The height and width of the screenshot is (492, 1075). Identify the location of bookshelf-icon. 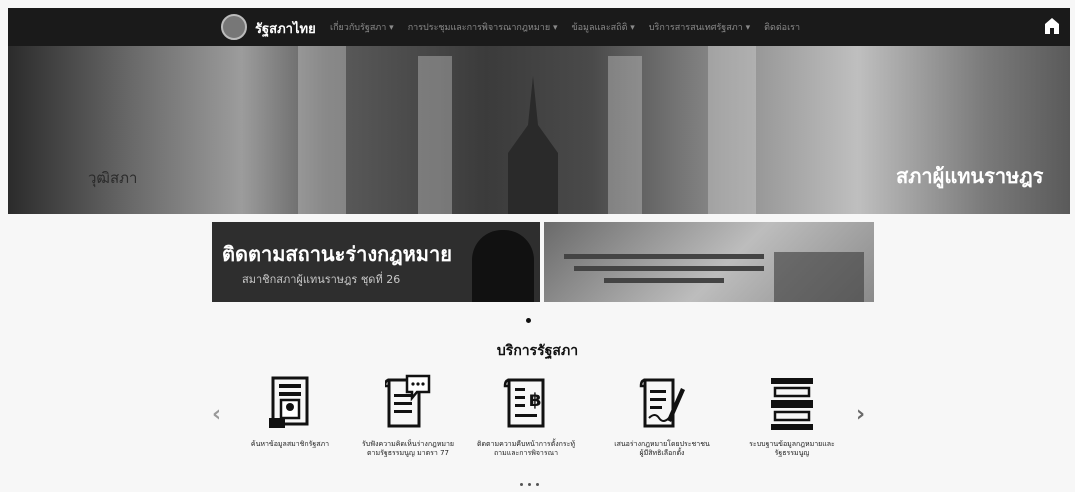
(792, 404).